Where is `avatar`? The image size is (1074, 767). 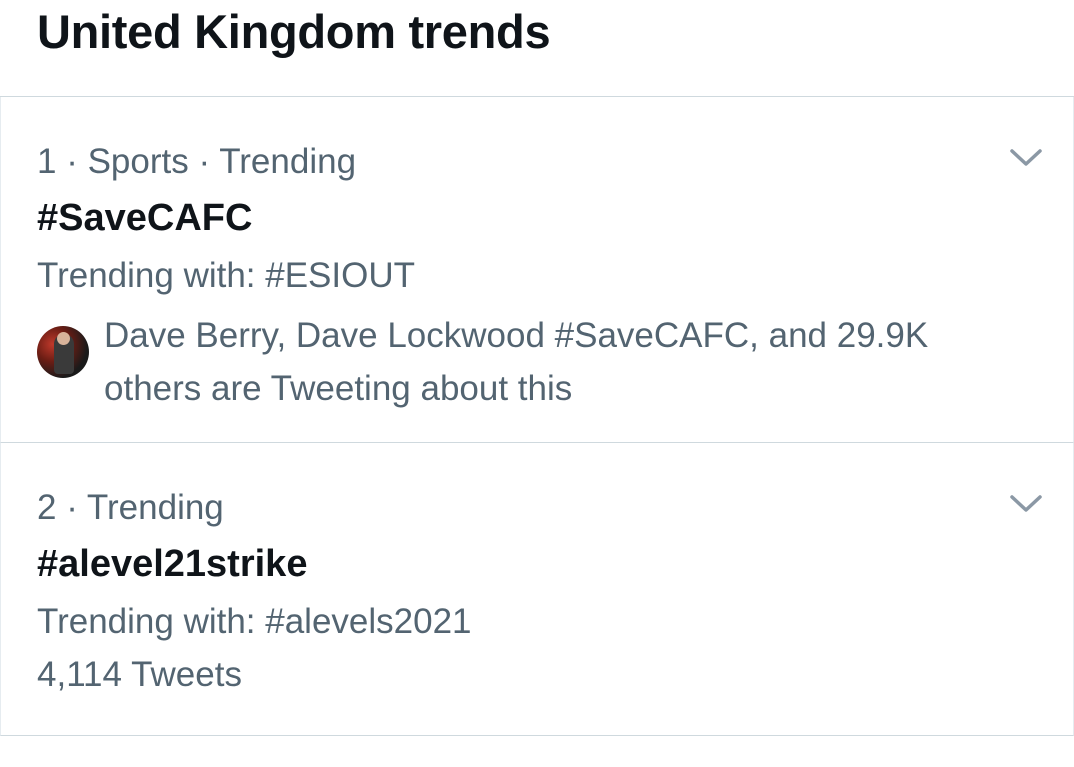 avatar is located at coordinates (63, 352).